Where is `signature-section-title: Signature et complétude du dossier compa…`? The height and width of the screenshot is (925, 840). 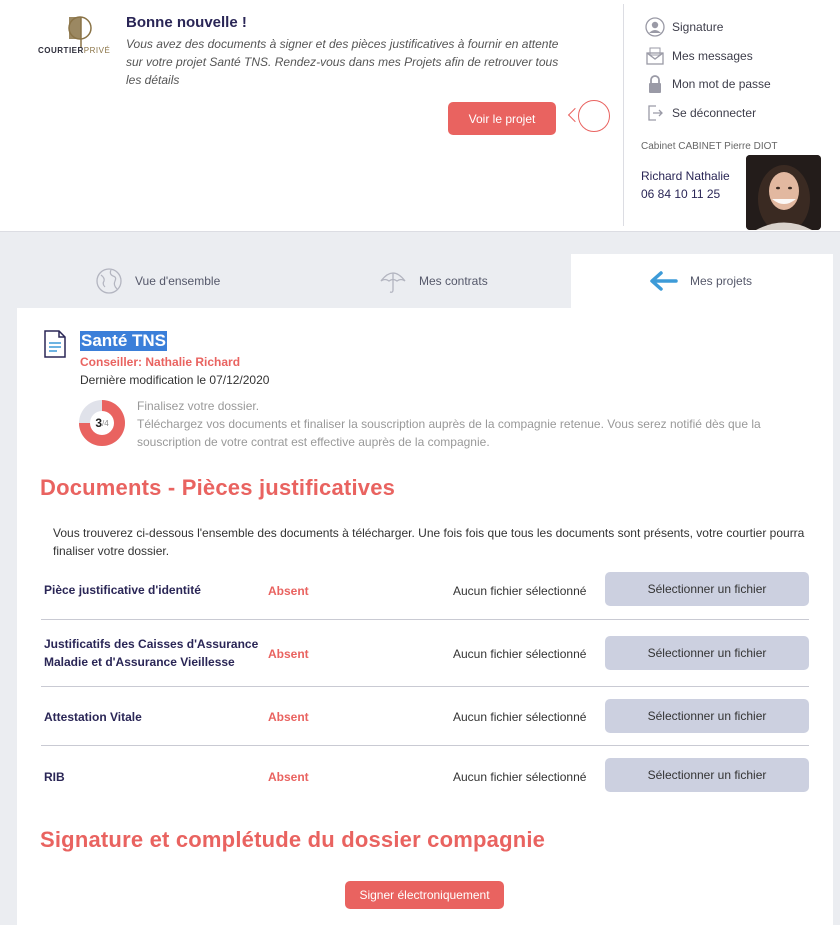
signature-section-title: Signature et complétude du dossier compa… is located at coordinates (293, 839).